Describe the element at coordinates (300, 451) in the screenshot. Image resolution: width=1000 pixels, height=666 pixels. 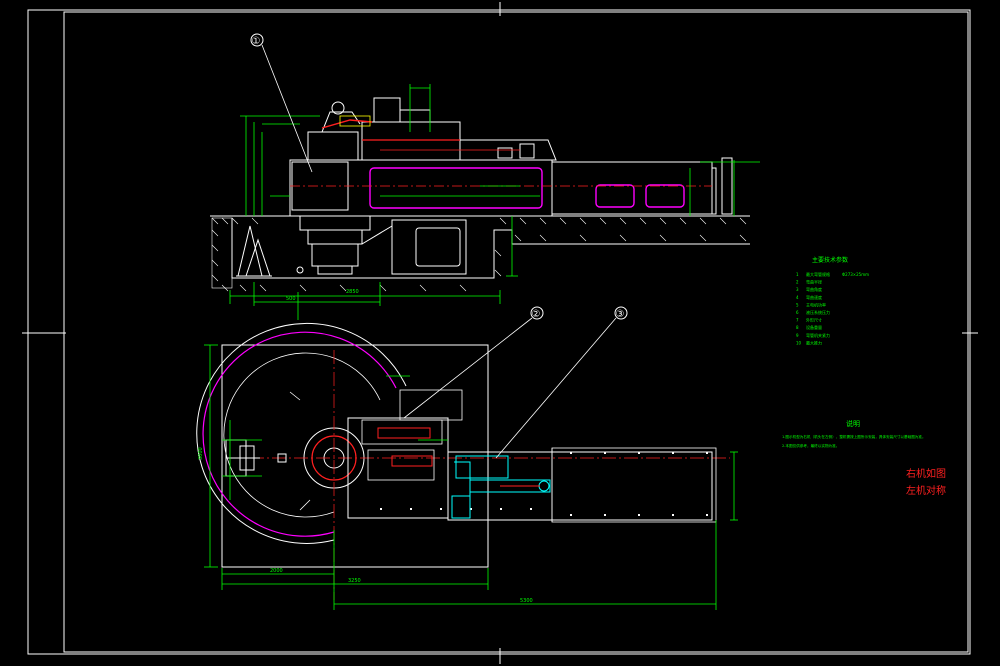
I see `bend-die-wedge` at that location.